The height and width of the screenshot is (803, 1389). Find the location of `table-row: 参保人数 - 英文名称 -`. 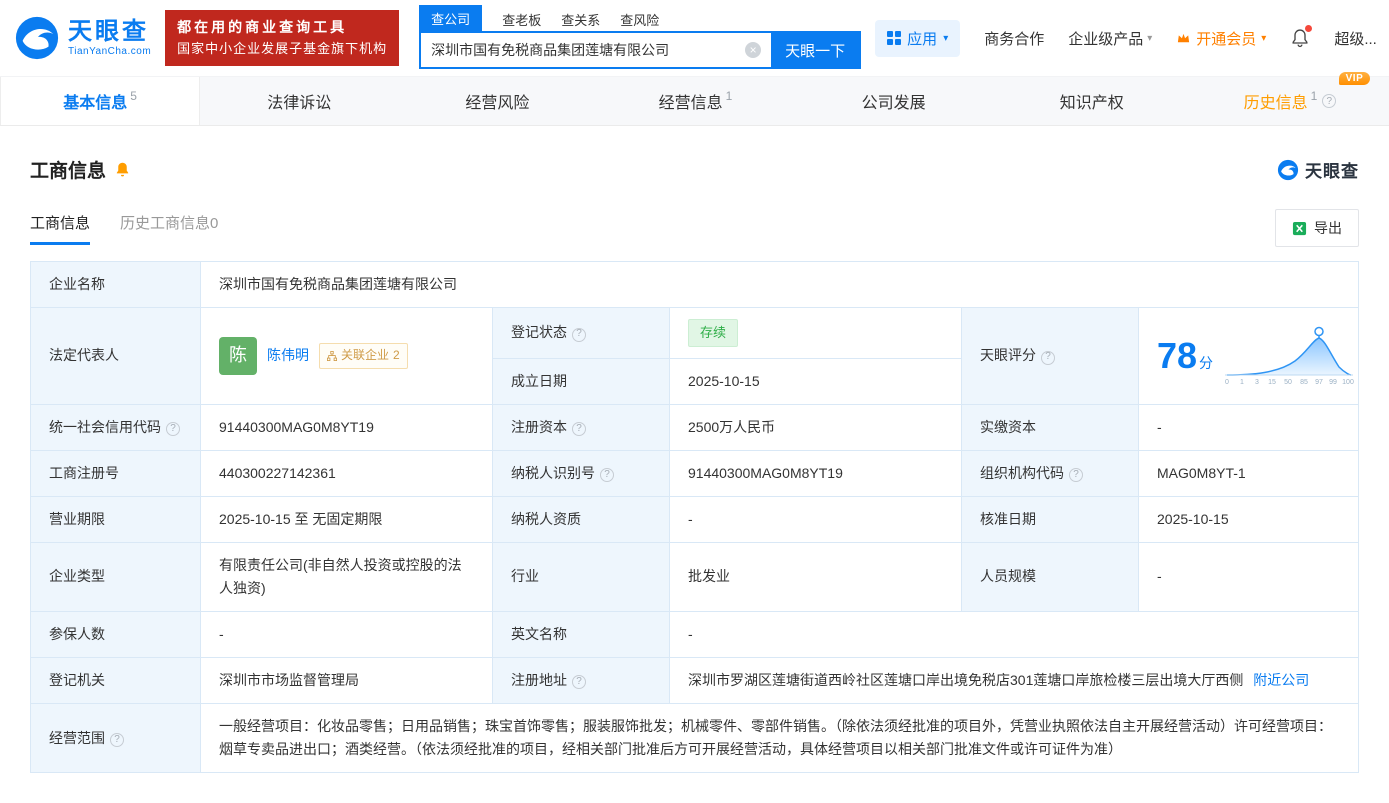

table-row: 参保人数 - 英文名称 - is located at coordinates (694, 635).